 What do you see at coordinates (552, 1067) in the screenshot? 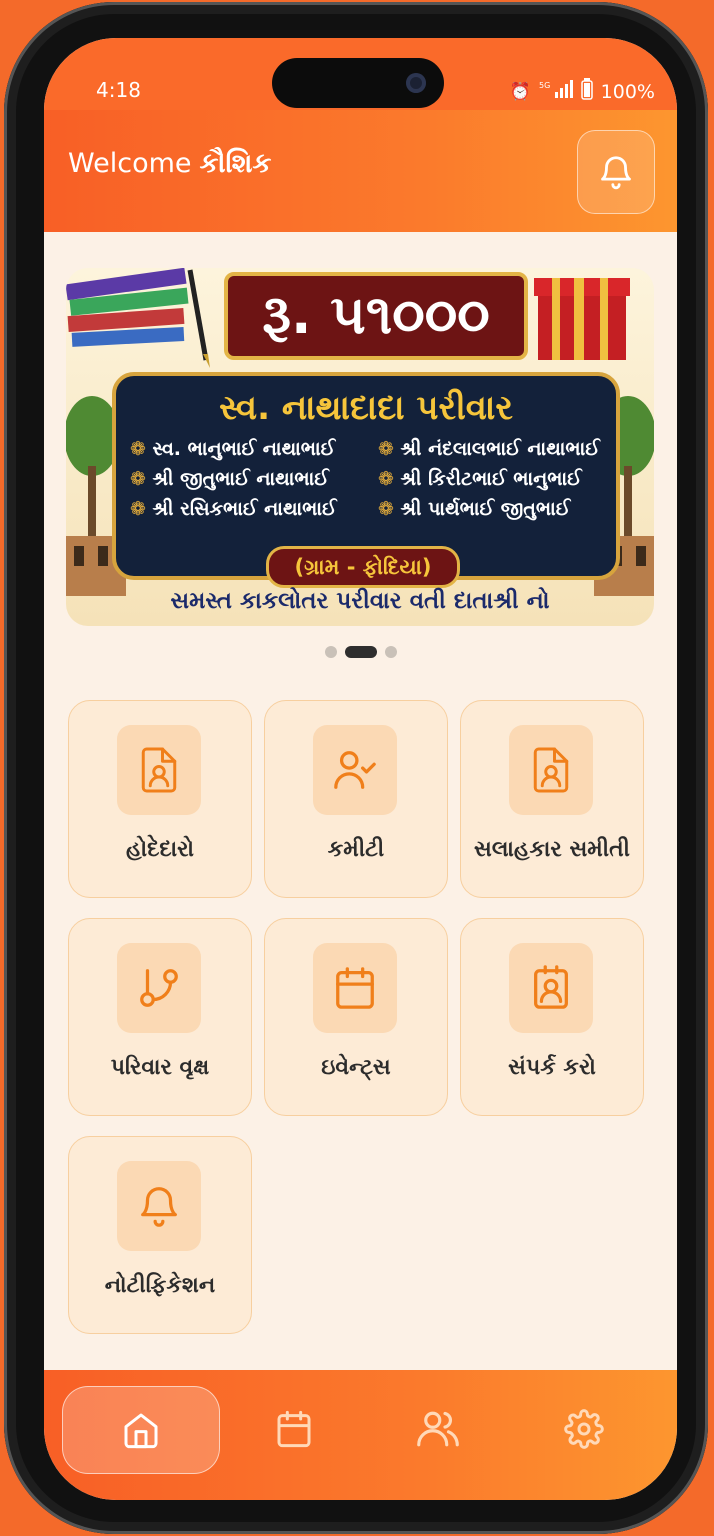
I see `tile-label: સંપર્ક કરો` at bounding box center [552, 1067].